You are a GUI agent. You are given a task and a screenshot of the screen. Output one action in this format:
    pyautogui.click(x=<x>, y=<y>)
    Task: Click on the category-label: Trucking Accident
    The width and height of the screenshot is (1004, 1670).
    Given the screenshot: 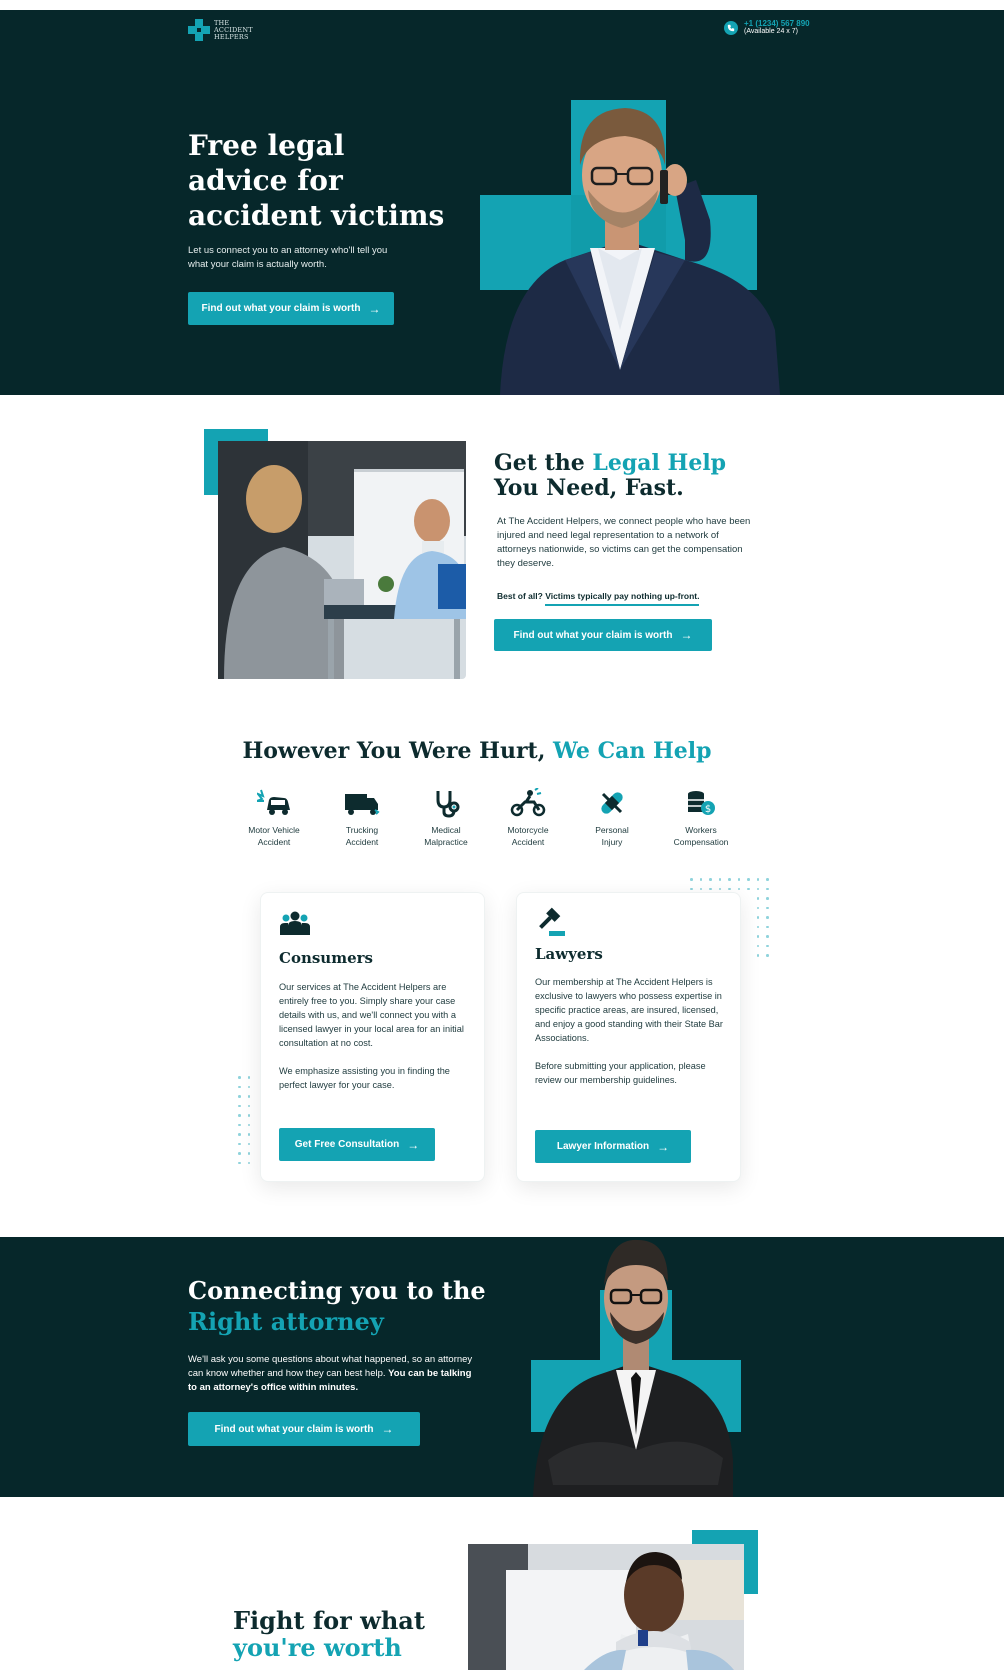 What is the action you would take?
    pyautogui.click(x=362, y=836)
    